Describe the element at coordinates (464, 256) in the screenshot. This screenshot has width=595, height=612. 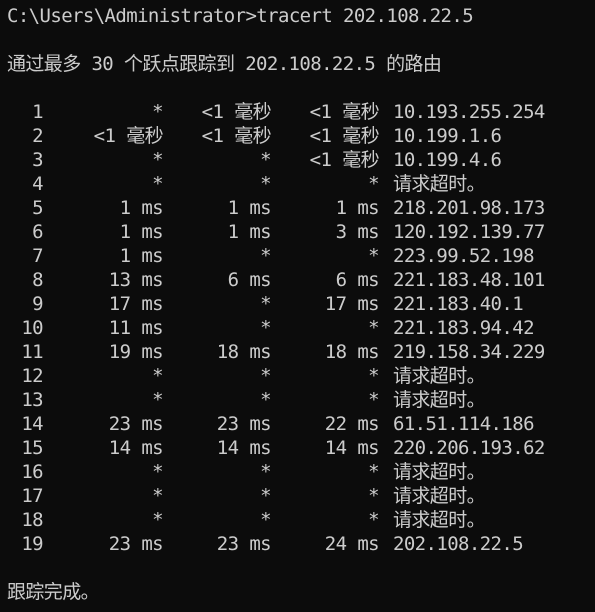
I see `hop-address: 223.99.52.198` at that location.